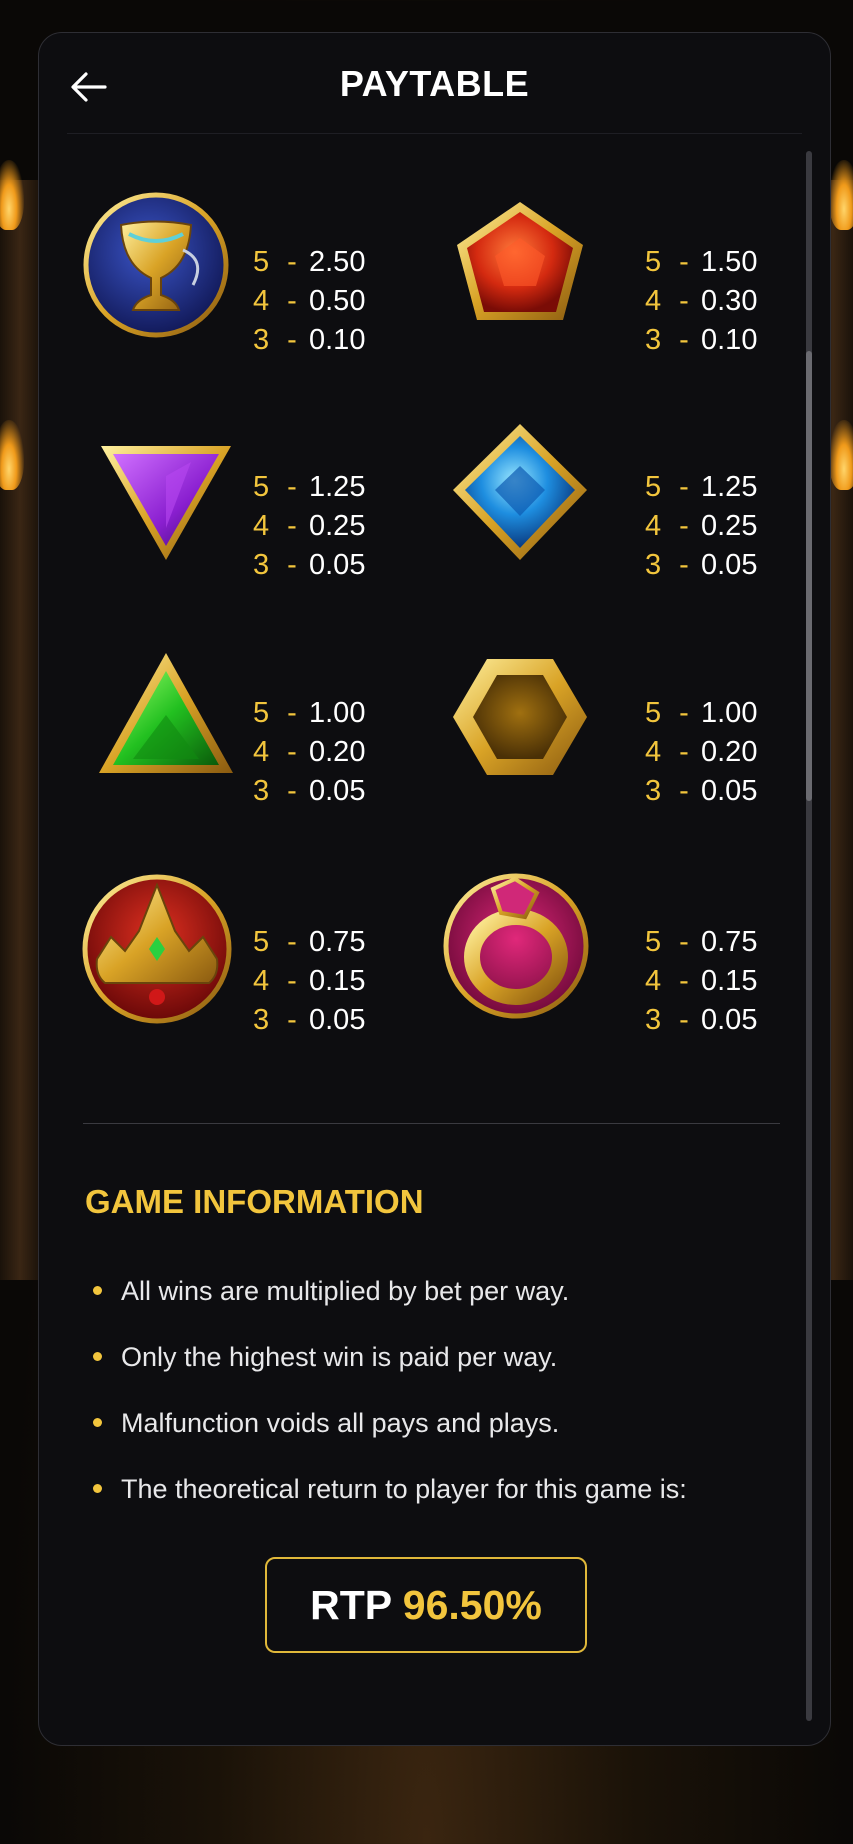 This screenshot has height=1844, width=853. What do you see at coordinates (809, 936) in the screenshot?
I see `scrollbar` at bounding box center [809, 936].